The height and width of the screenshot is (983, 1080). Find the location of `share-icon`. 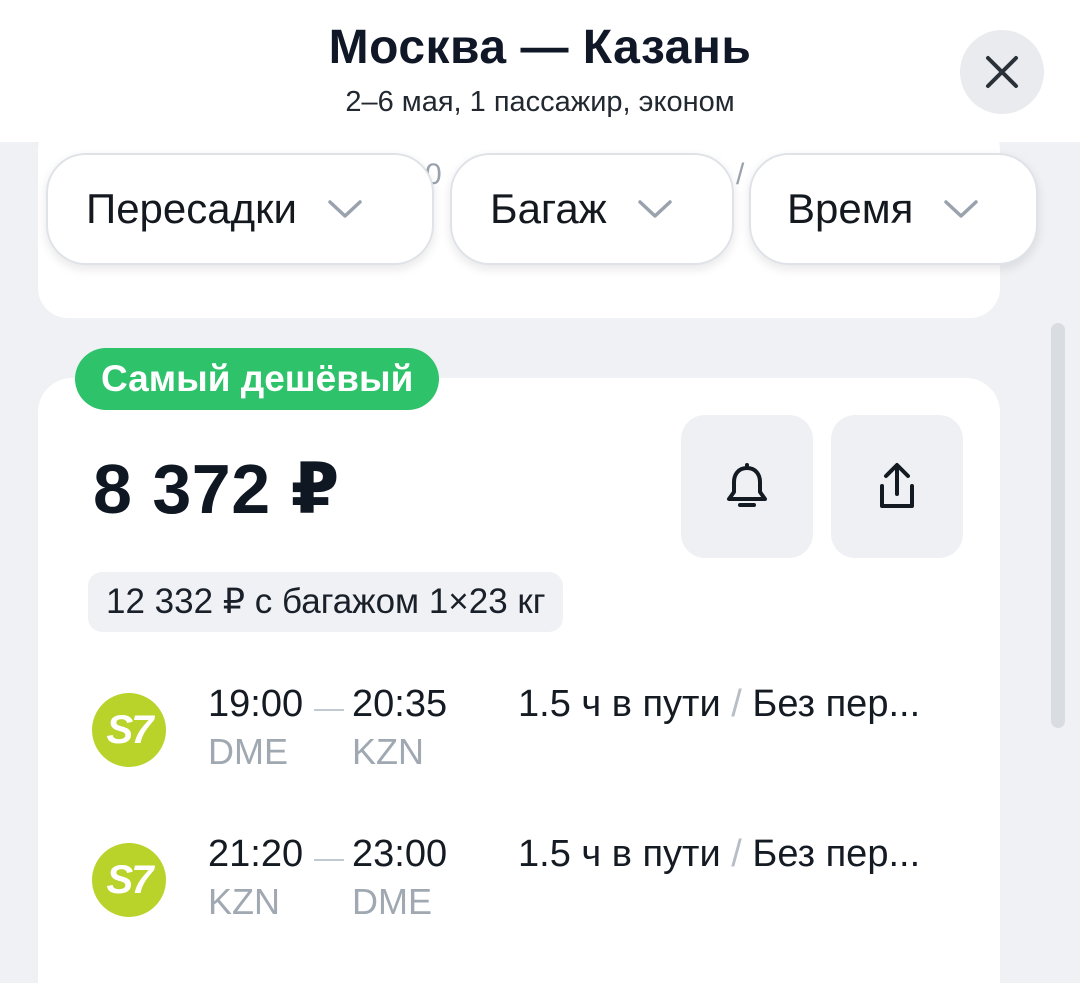

share-icon is located at coordinates (897, 485).